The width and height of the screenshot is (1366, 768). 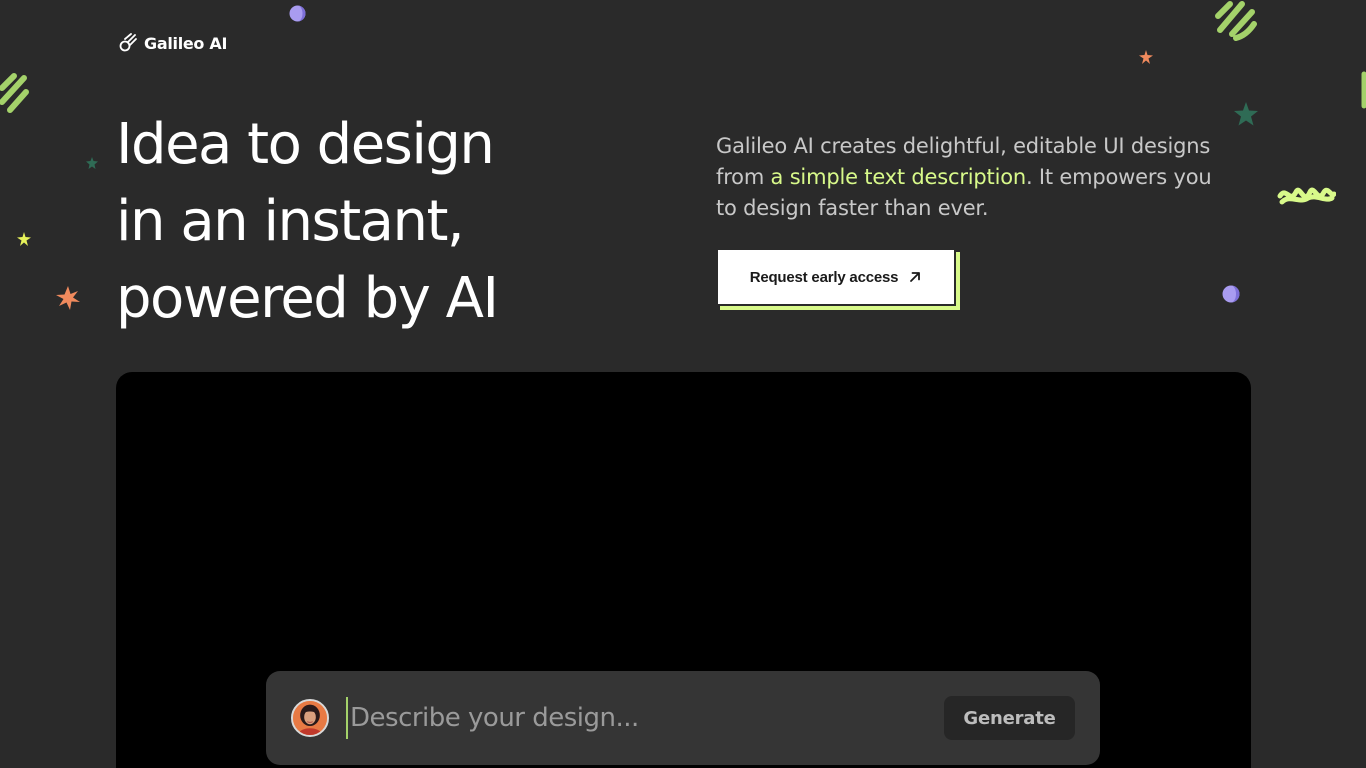 I want to click on request-early-access-button: Request early access, so click(x=836, y=277).